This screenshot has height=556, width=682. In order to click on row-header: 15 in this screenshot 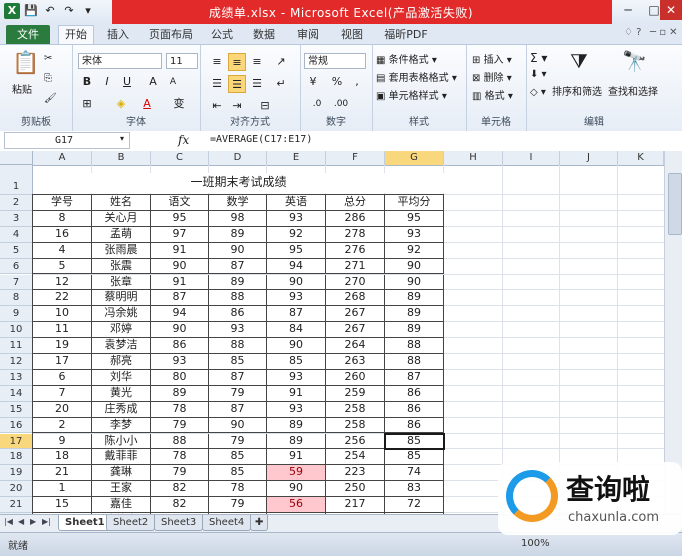, I will do `click(16, 409)`.